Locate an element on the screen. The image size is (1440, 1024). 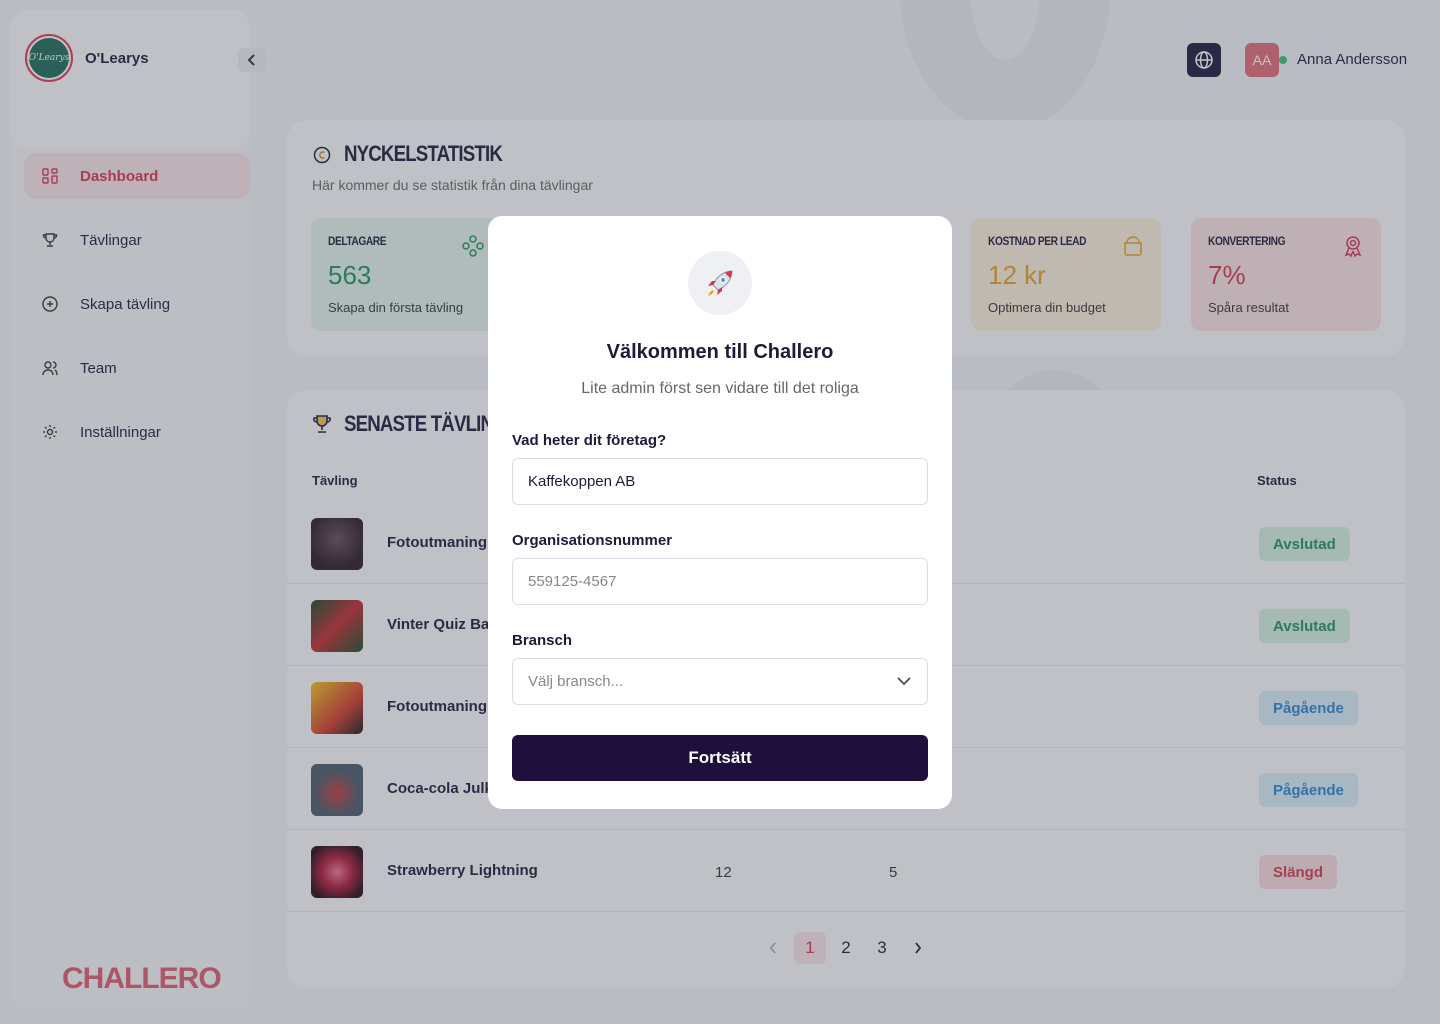
company-name-label: Vad heter dit företag? is located at coordinates (589, 440).